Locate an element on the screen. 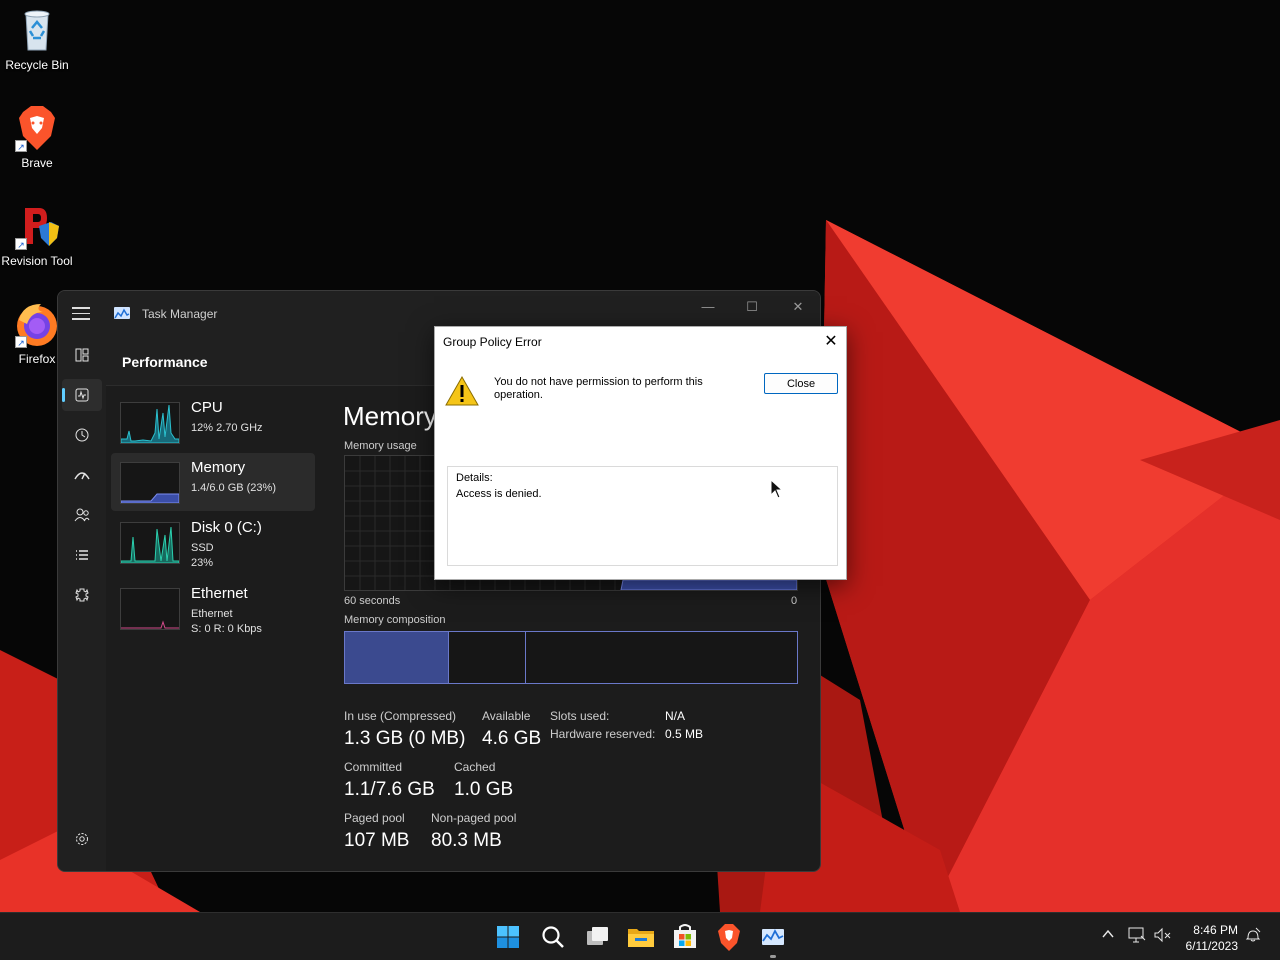  graph-x-axis-right-label: 0 is located at coordinates (794, 601).